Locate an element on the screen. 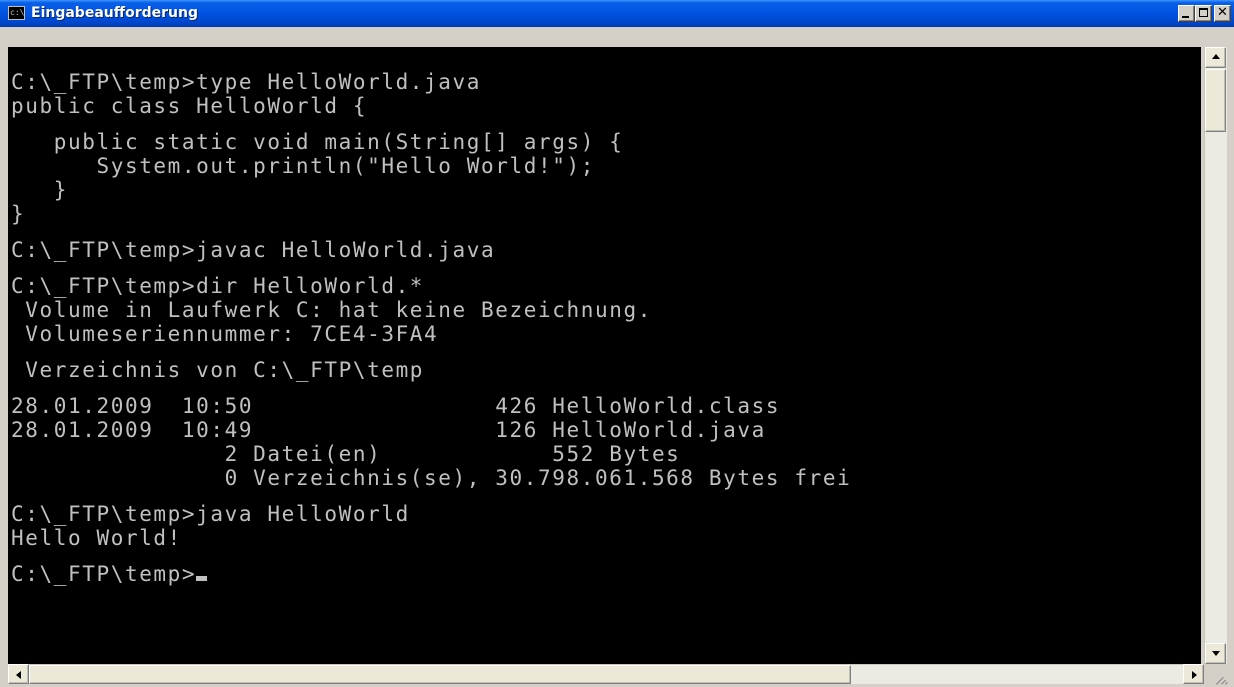 Image resolution: width=1234 pixels, height=687 pixels. horizontal-scrollbar is located at coordinates (606, 674).